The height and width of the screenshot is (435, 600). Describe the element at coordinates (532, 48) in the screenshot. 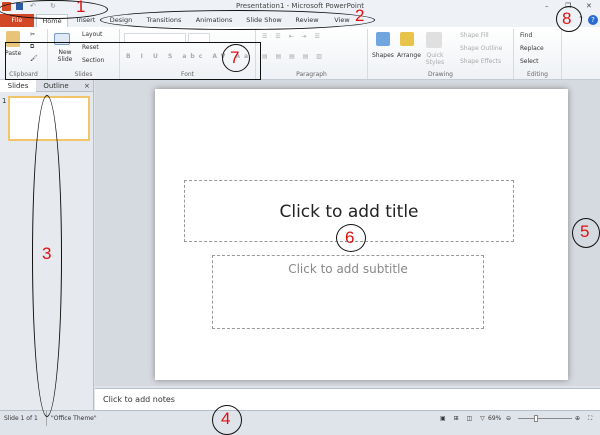

I see `replace-button: Replace` at that location.